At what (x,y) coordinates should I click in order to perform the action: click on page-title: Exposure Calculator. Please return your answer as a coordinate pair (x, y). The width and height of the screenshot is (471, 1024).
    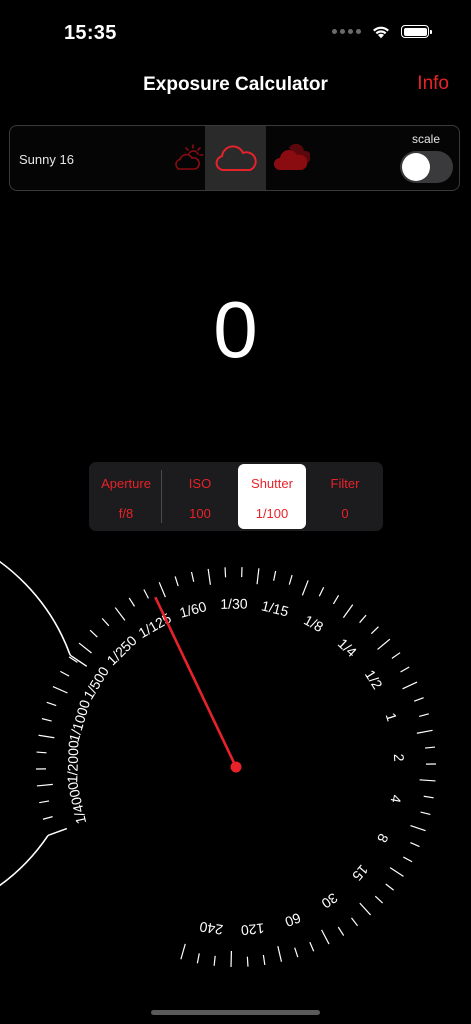
    Looking at the image, I should click on (235, 84).